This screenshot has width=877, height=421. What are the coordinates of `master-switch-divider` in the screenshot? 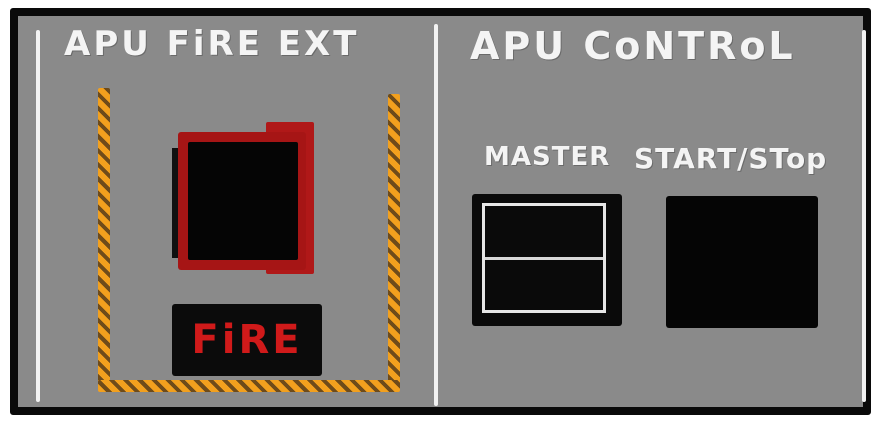 It's located at (544, 258).